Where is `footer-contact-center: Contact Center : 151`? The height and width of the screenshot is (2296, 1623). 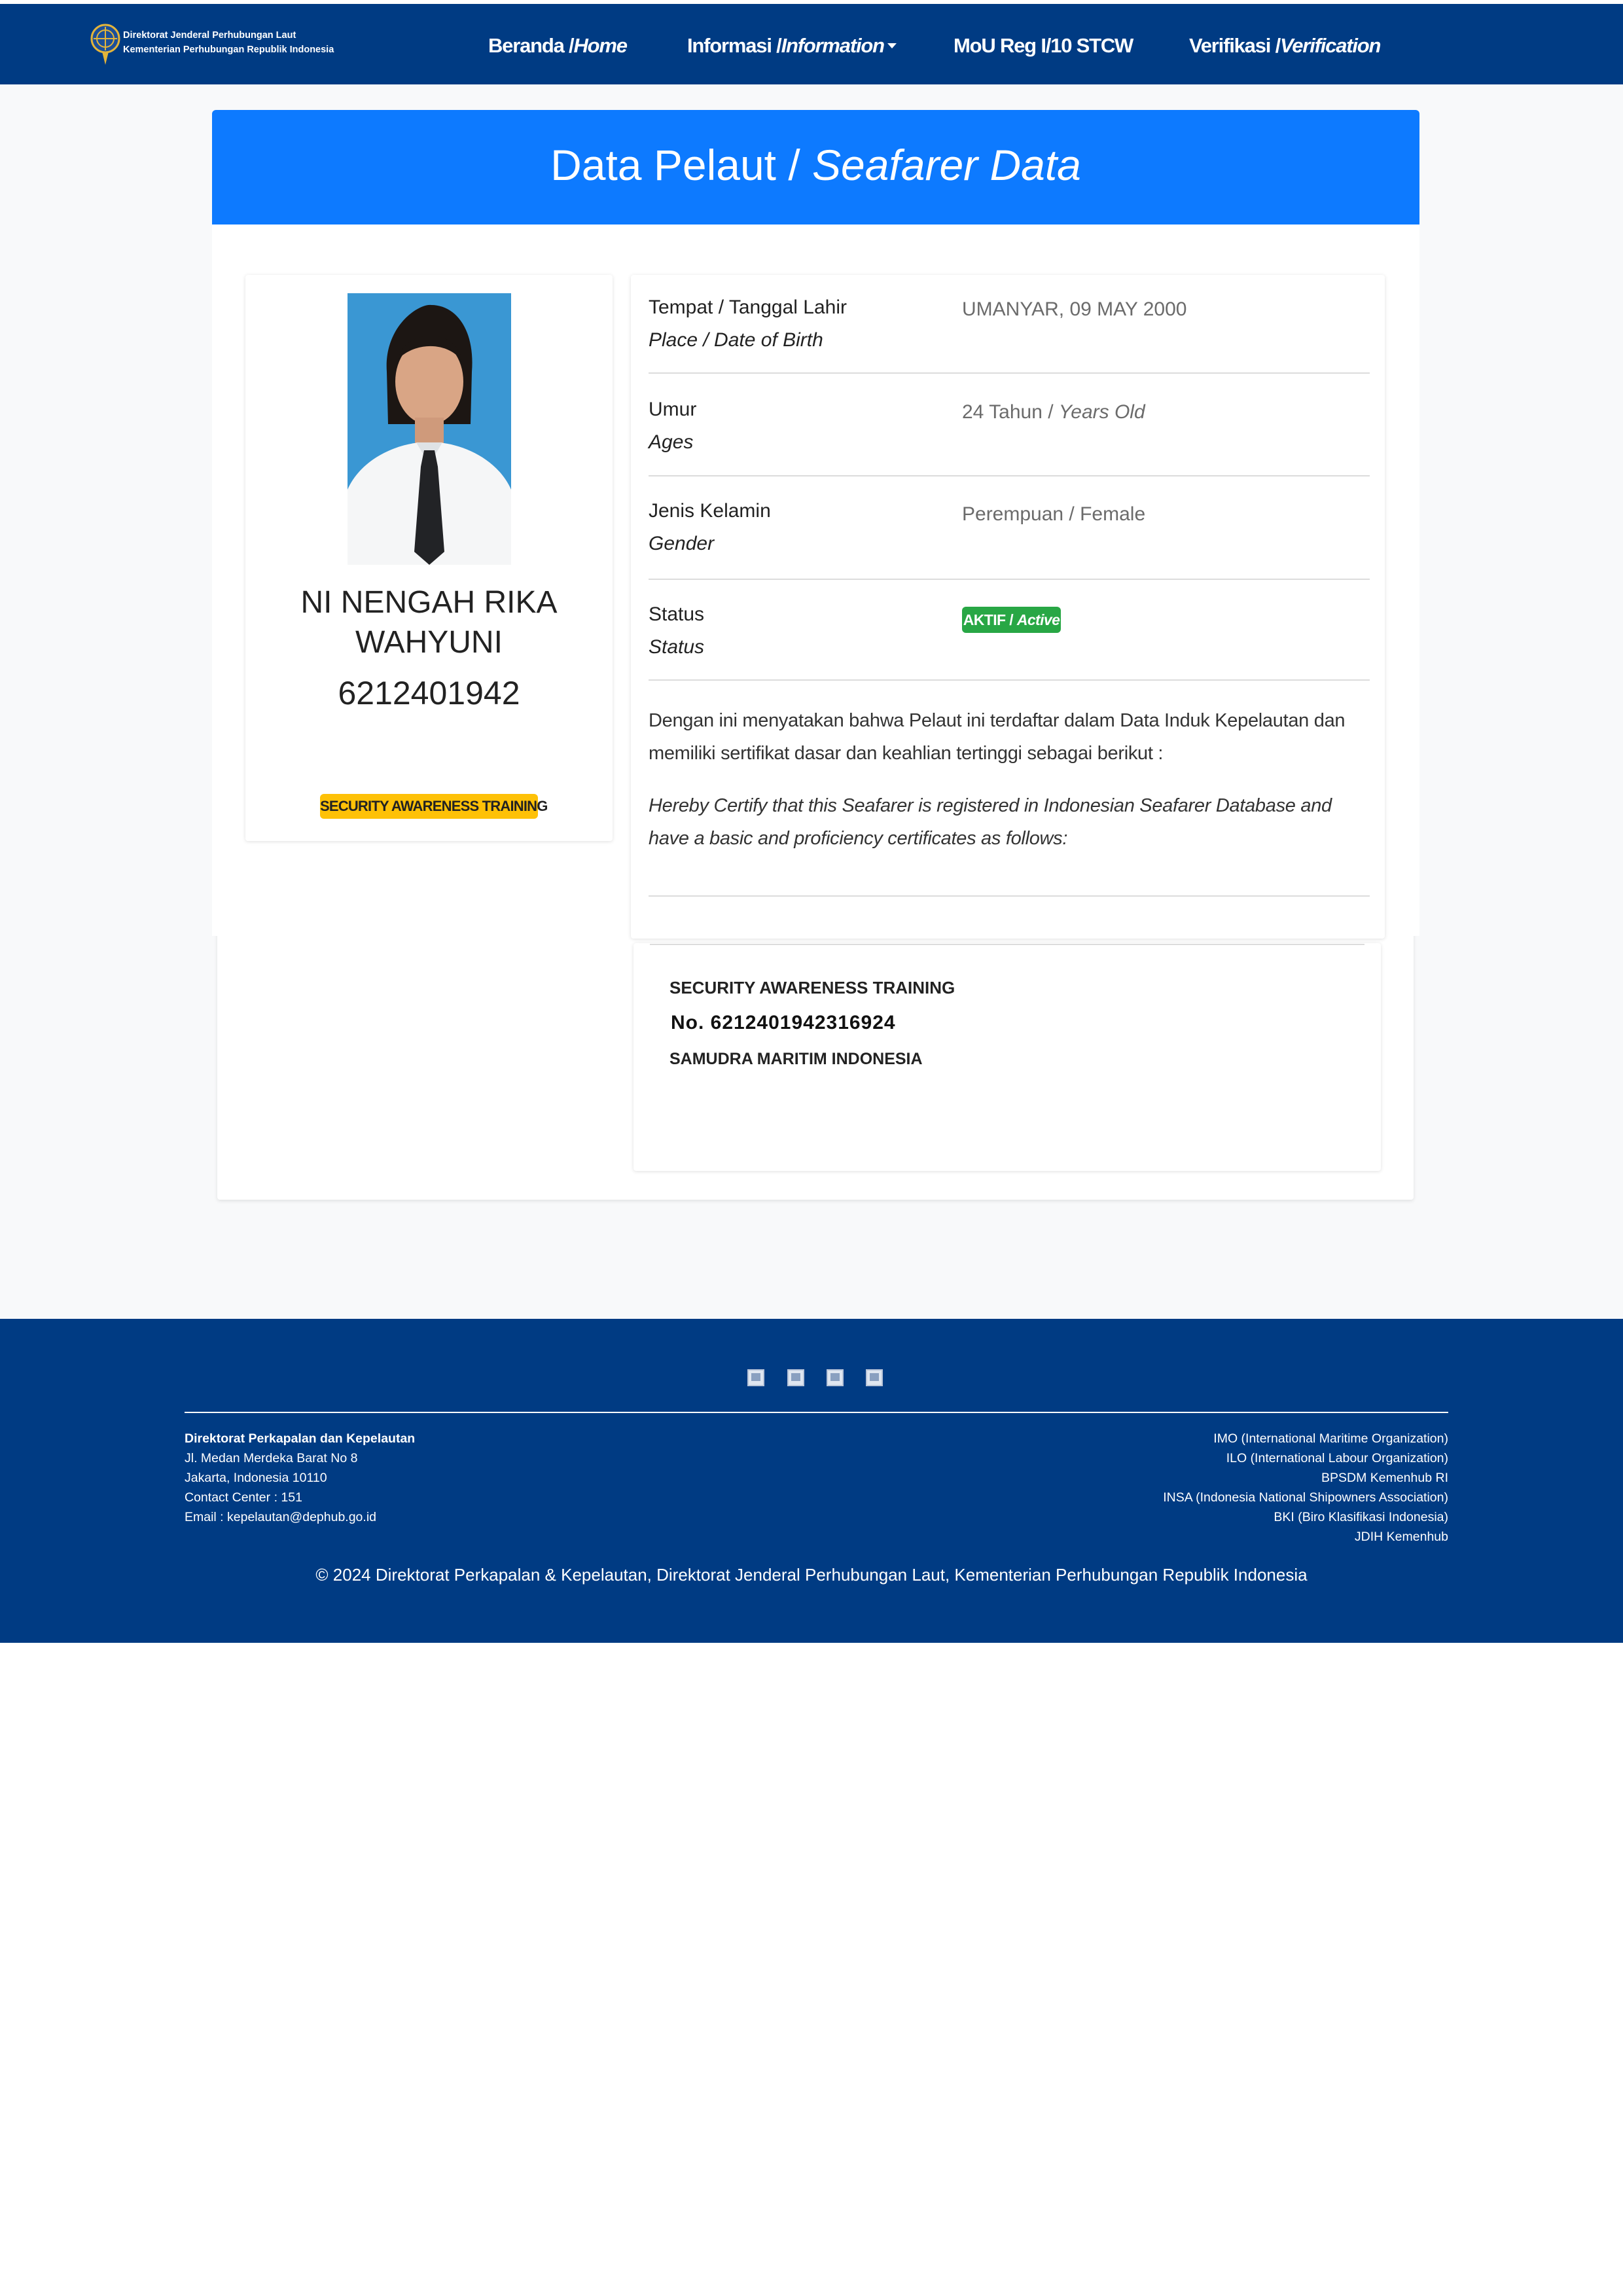 footer-contact-center: Contact Center : 151 is located at coordinates (243, 1497).